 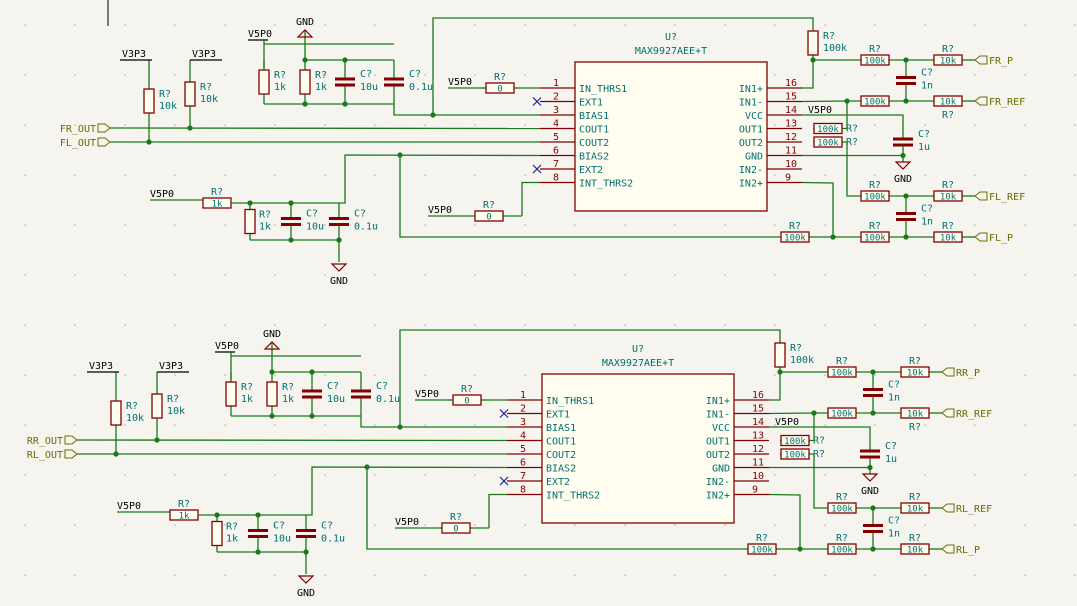 I want to click on pin-name: EXT2, so click(x=558, y=482).